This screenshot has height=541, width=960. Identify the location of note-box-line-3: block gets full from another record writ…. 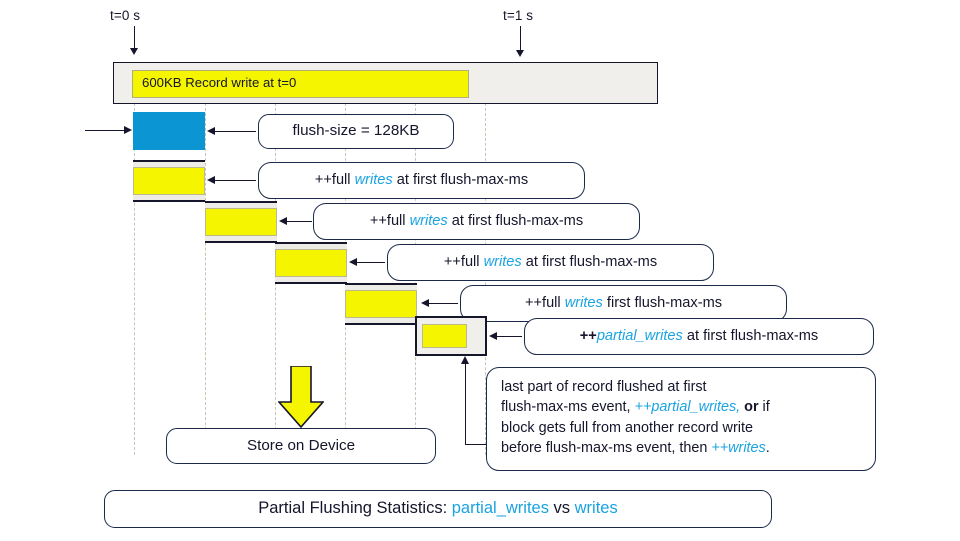
(627, 427).